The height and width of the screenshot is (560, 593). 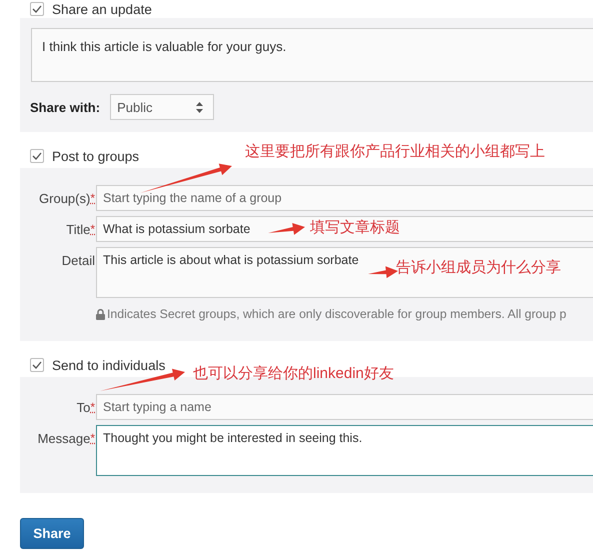 I want to click on annotation-text: 这里要把所有跟你产品行业相关的小组都写上, so click(x=395, y=151).